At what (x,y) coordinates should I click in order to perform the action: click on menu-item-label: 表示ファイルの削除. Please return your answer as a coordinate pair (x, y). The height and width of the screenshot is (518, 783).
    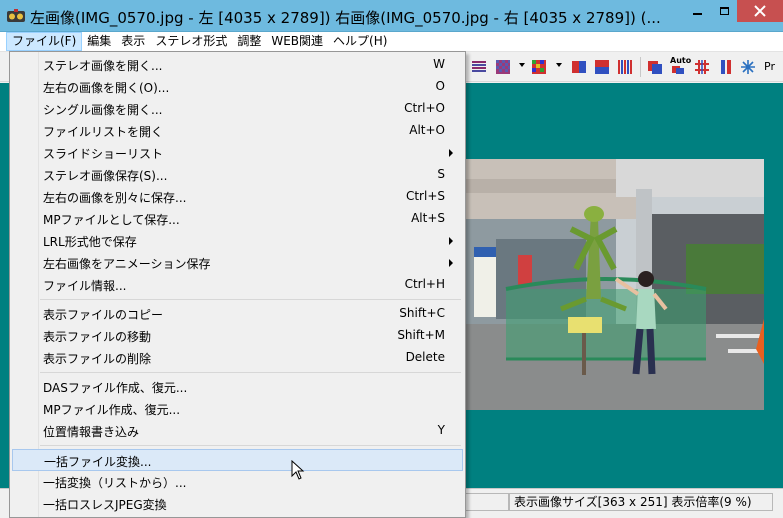
    Looking at the image, I should click on (97, 359).